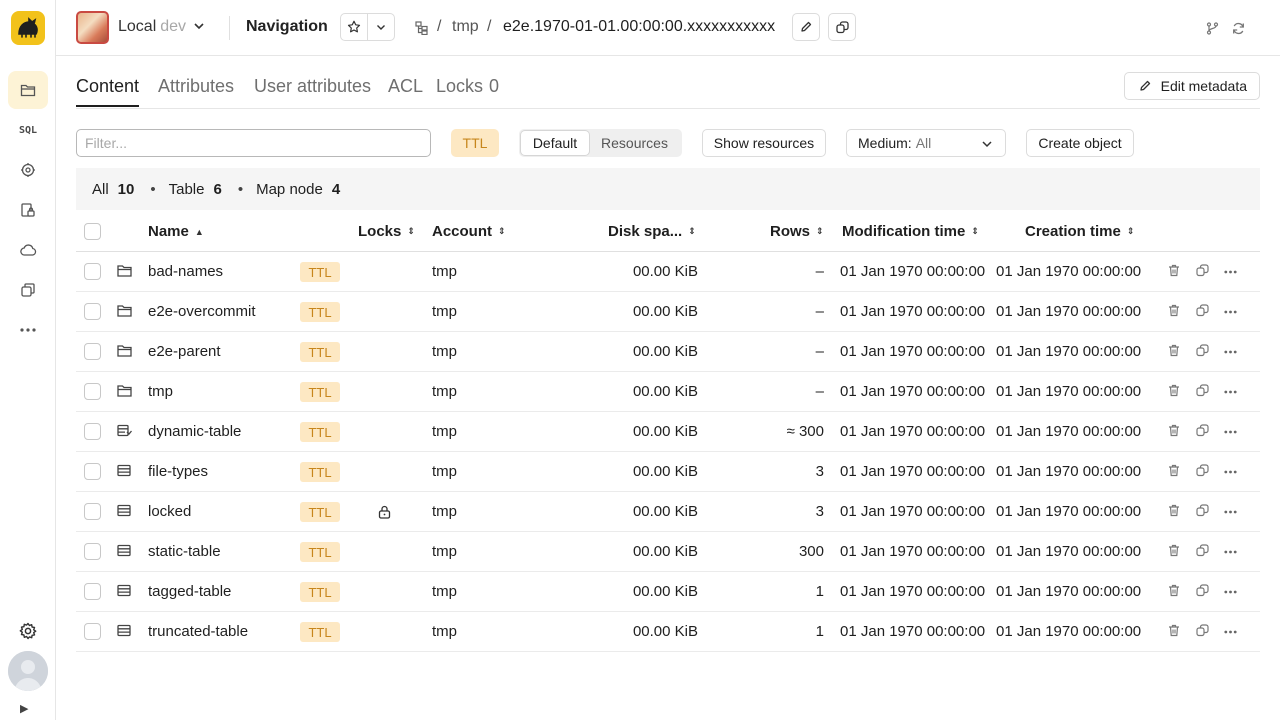 This screenshot has height=720, width=1280. Describe the element at coordinates (386, 231) in the screenshot. I see `column-locks-header: Locks ⇕` at that location.